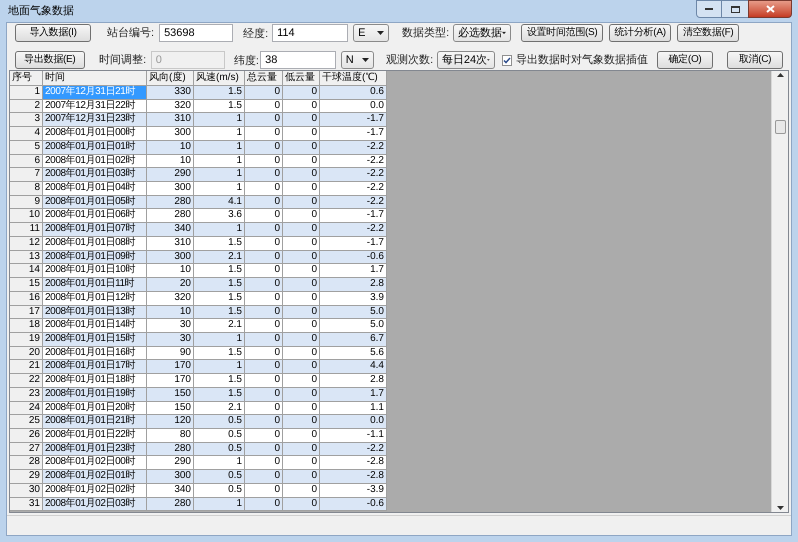  Describe the element at coordinates (95, 257) in the screenshot. I see `table-cell: 2008年01月01日09时` at that location.